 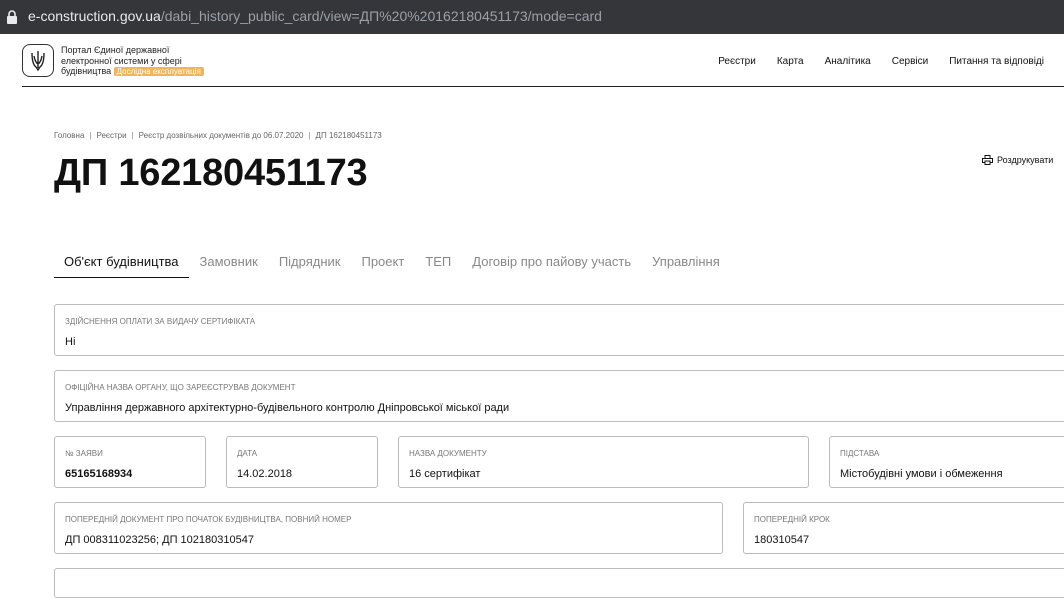 I want to click on field-next-partial, so click(x=559, y=583).